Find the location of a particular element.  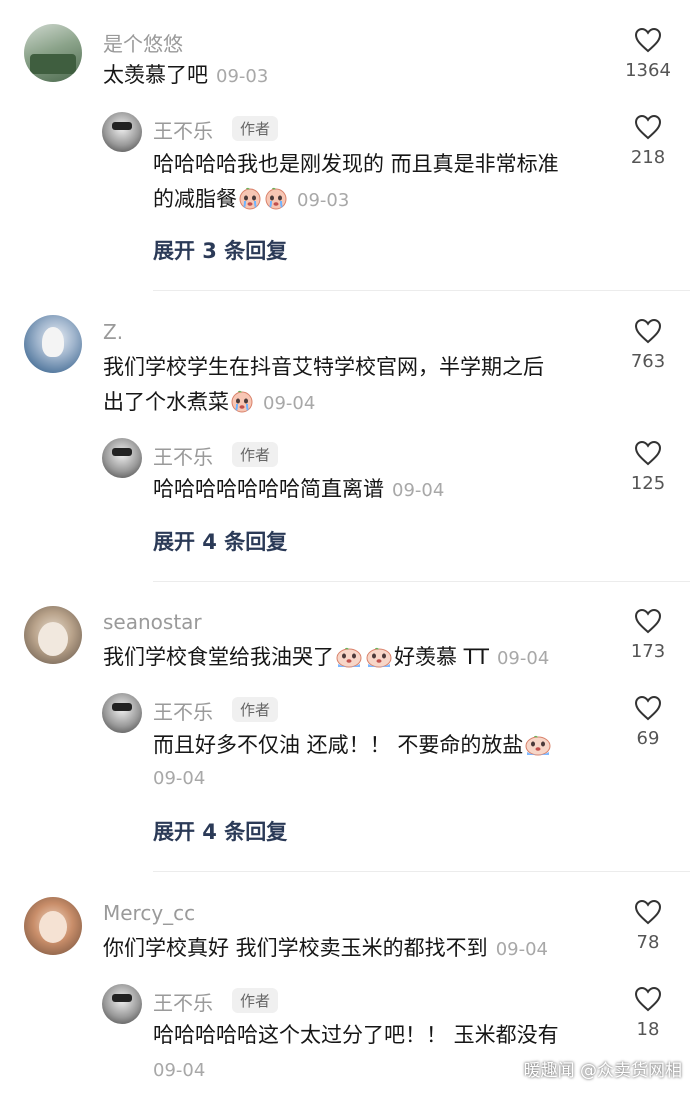

like-count: 1364 is located at coordinates (648, 70).